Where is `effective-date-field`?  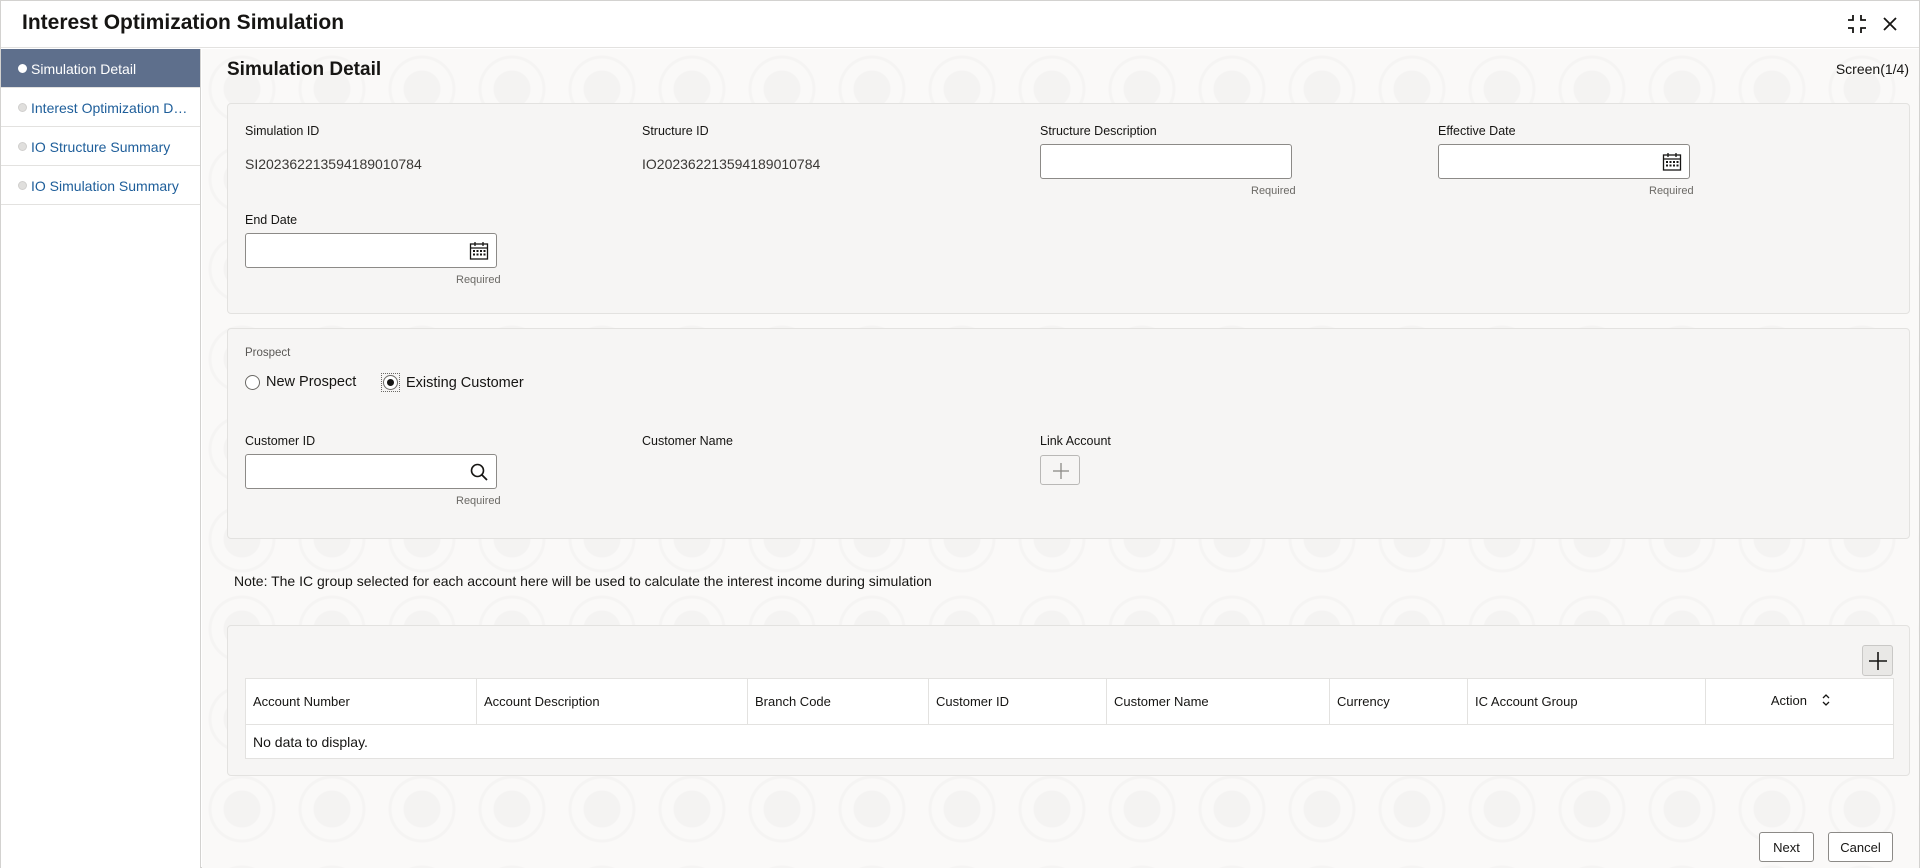 effective-date-field is located at coordinates (1564, 161).